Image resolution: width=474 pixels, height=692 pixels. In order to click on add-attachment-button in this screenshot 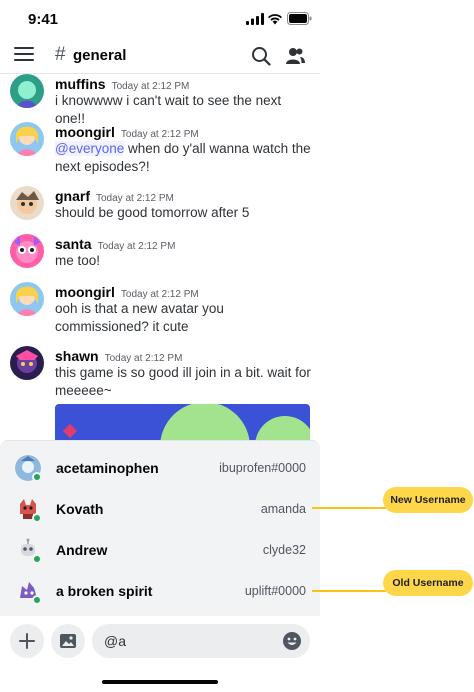, I will do `click(27, 641)`.